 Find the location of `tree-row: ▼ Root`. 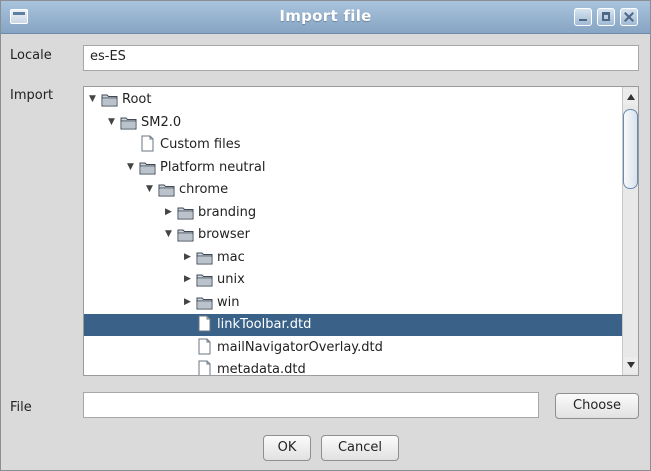

tree-row: ▼ Root is located at coordinates (353, 100).